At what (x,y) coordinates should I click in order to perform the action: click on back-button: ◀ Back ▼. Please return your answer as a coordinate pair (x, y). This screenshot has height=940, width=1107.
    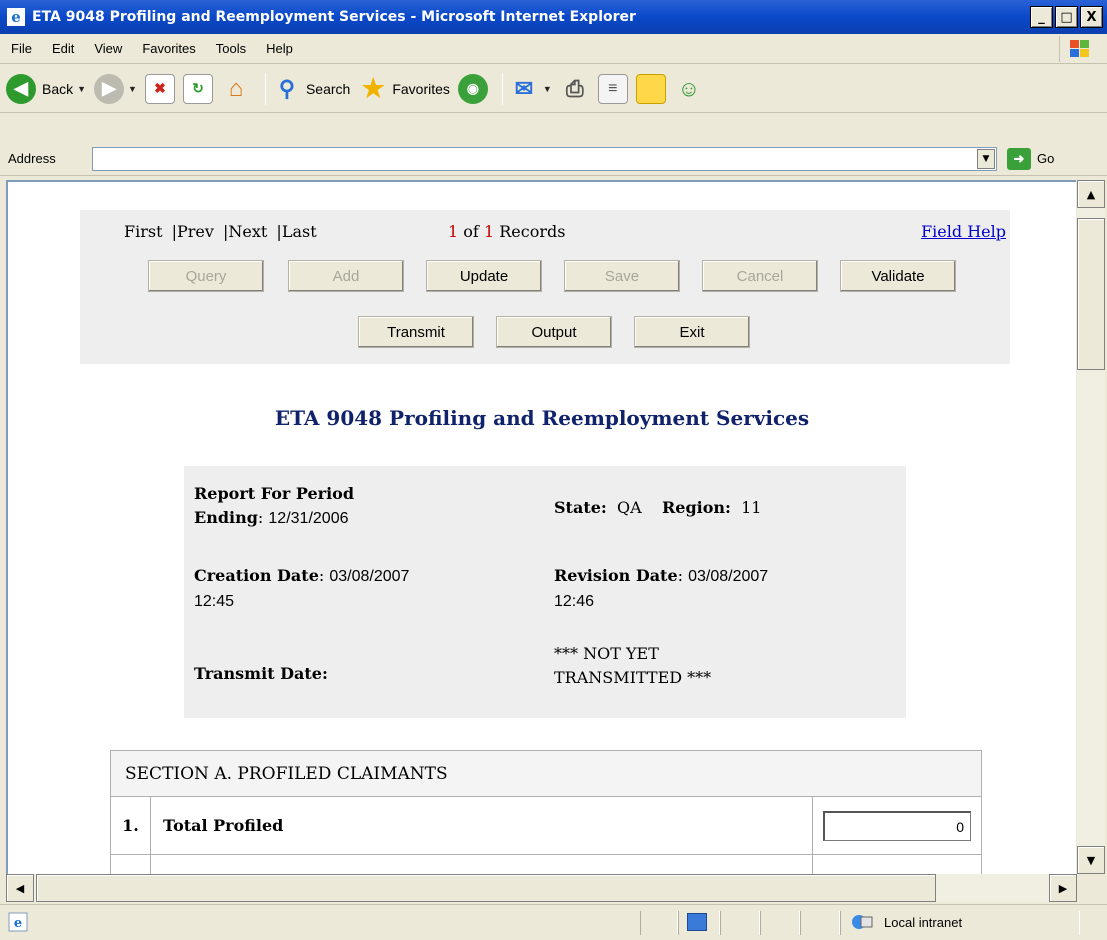
    Looking at the image, I should click on (46, 88).